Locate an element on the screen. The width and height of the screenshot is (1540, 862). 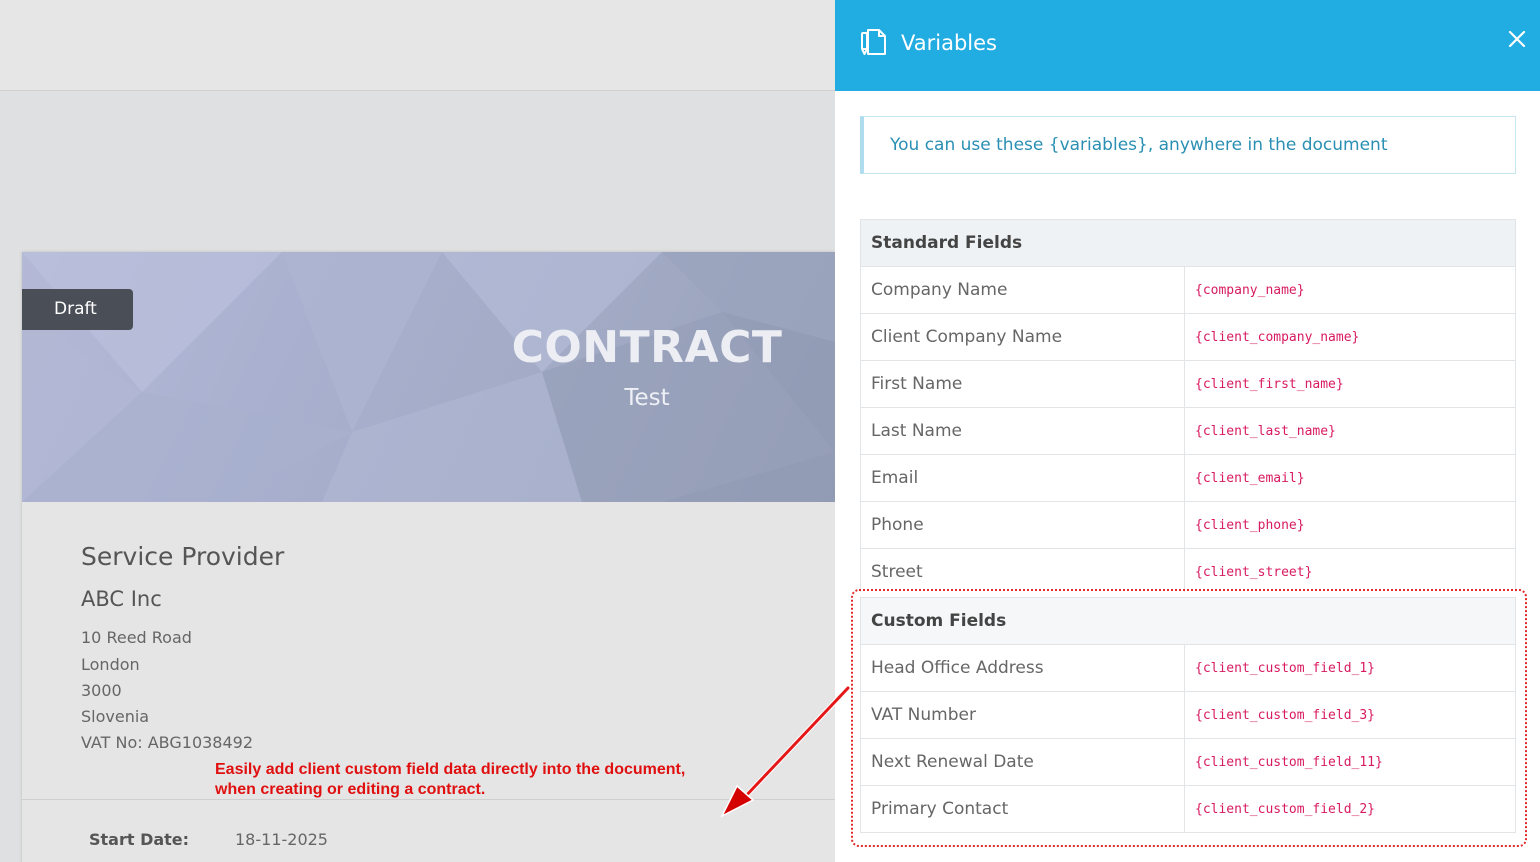
custom-fields-highlight is located at coordinates (1189, 718).